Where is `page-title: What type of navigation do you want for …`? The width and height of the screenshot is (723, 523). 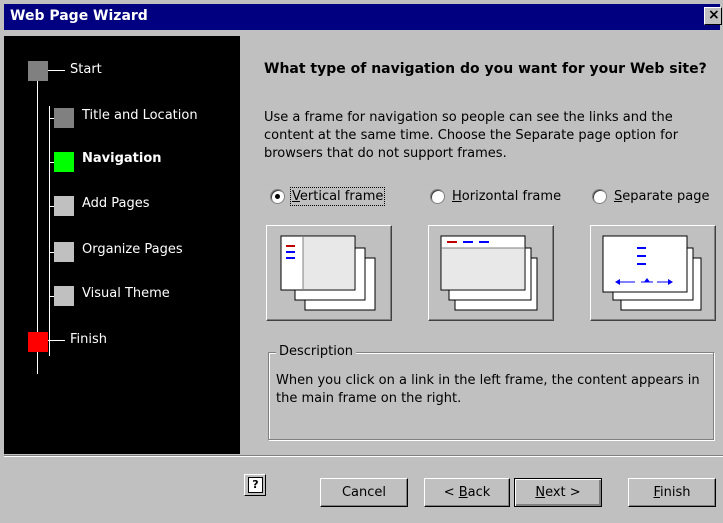 page-title: What type of navigation do you want for … is located at coordinates (485, 69).